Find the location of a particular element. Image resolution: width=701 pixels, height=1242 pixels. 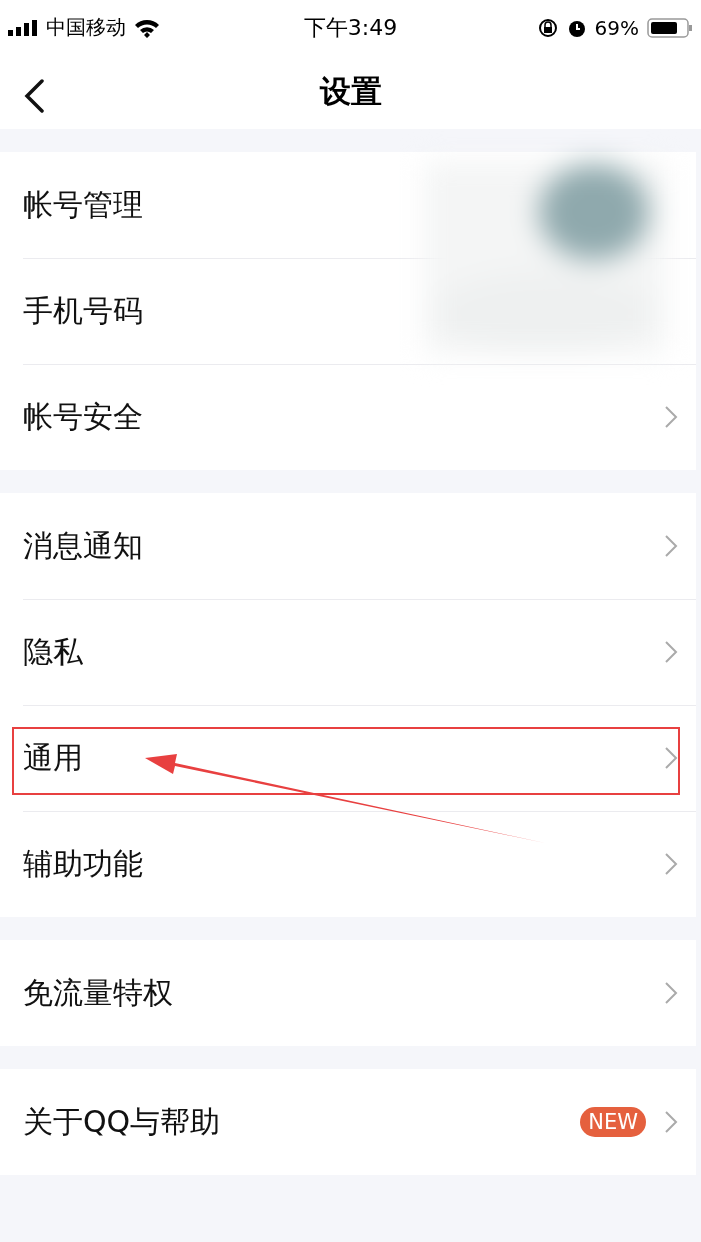

settings-row: 通用 is located at coordinates (348, 758).